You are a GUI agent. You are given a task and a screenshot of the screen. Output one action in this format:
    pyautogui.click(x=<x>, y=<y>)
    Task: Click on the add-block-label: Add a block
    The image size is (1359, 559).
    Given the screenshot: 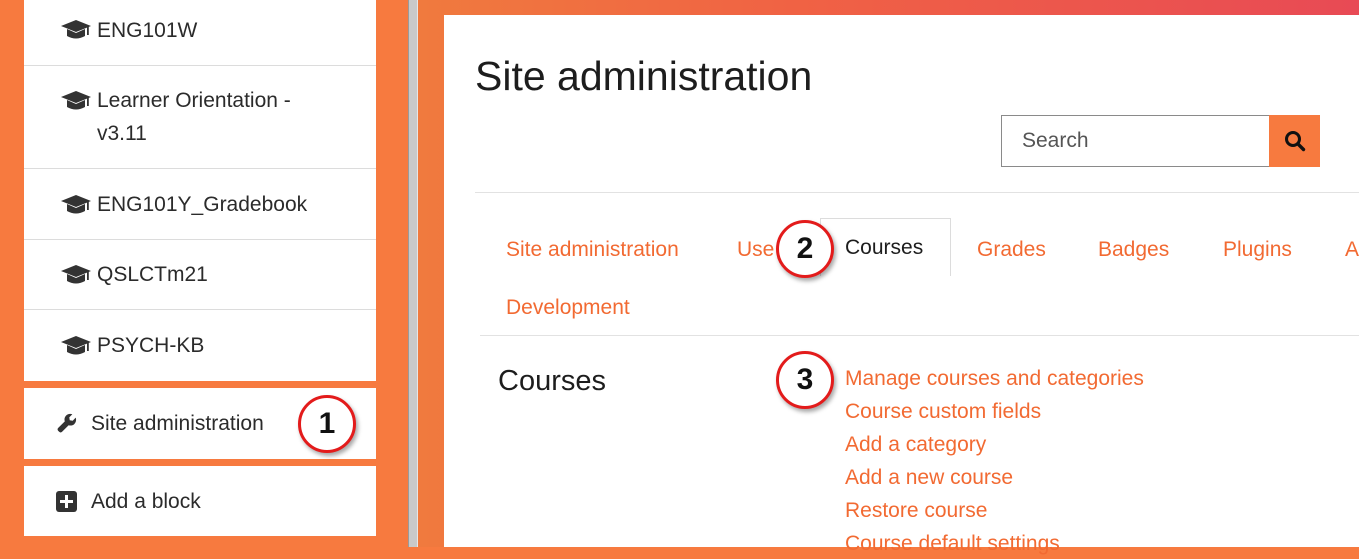 What is the action you would take?
    pyautogui.click(x=146, y=501)
    